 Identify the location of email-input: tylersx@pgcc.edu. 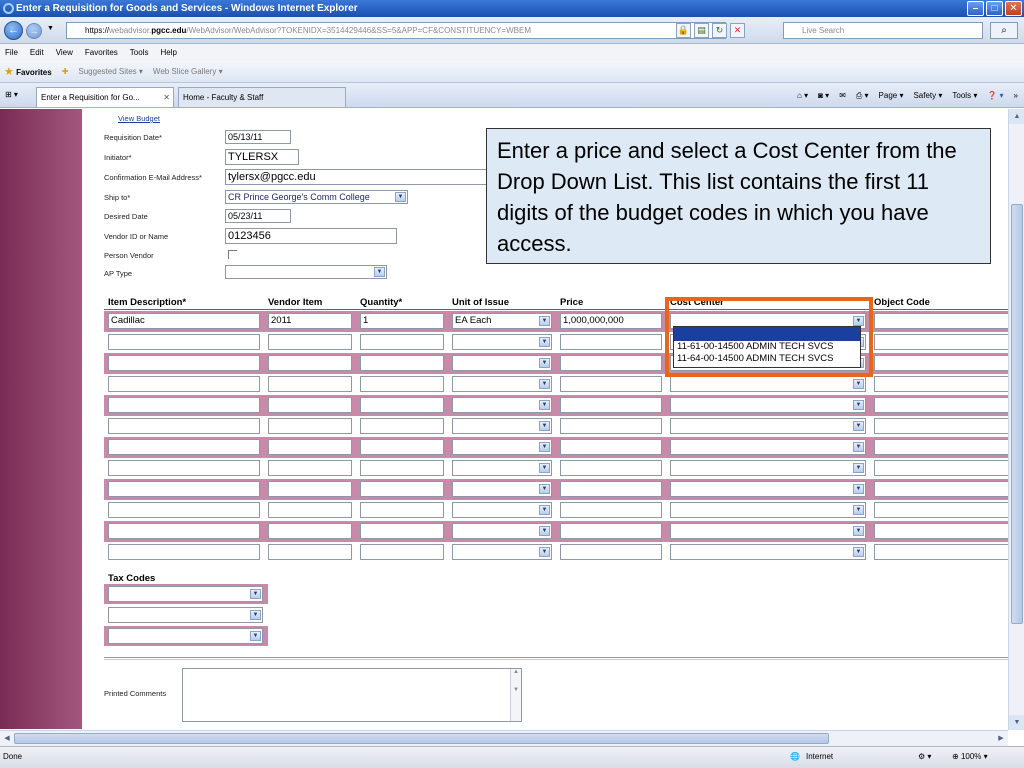
(356, 177).